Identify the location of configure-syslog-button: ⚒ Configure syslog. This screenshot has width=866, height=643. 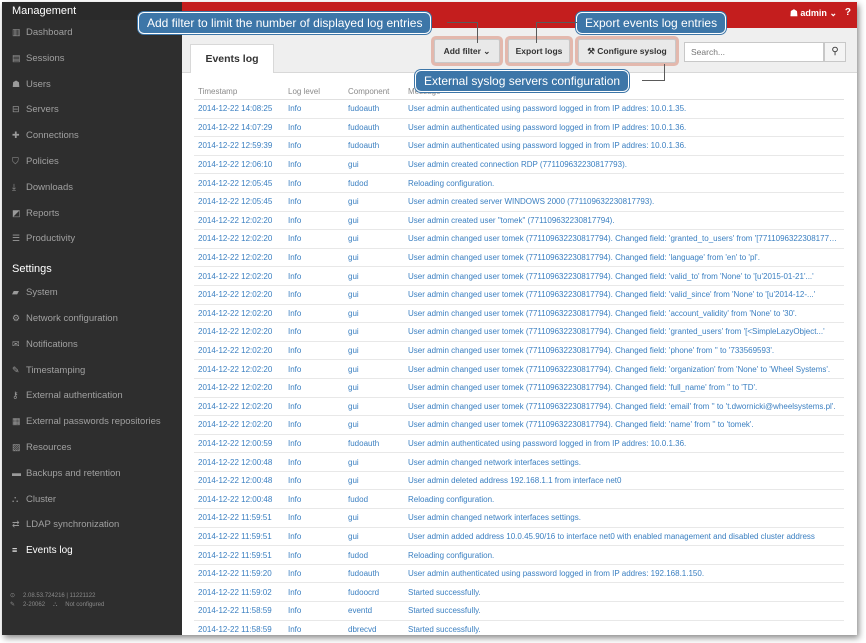
(627, 51).